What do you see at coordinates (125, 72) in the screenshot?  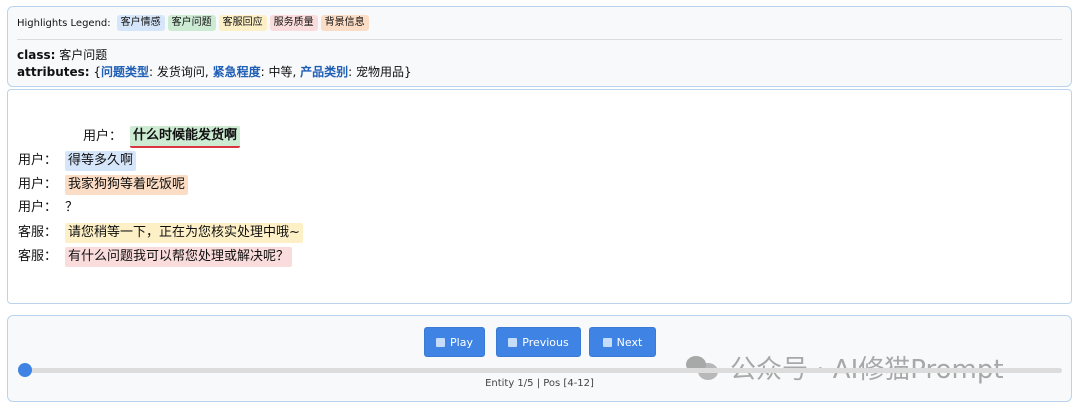 I see `attr-key-issue-type: 问题类型` at bounding box center [125, 72].